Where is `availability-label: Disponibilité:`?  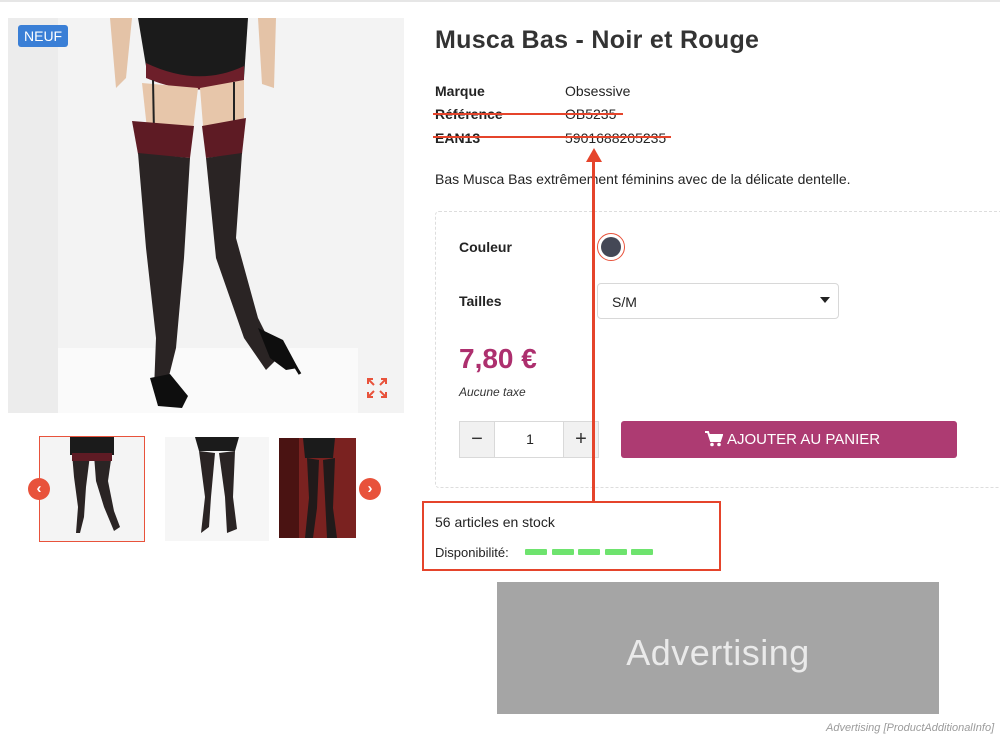 availability-label: Disponibilité: is located at coordinates (472, 552).